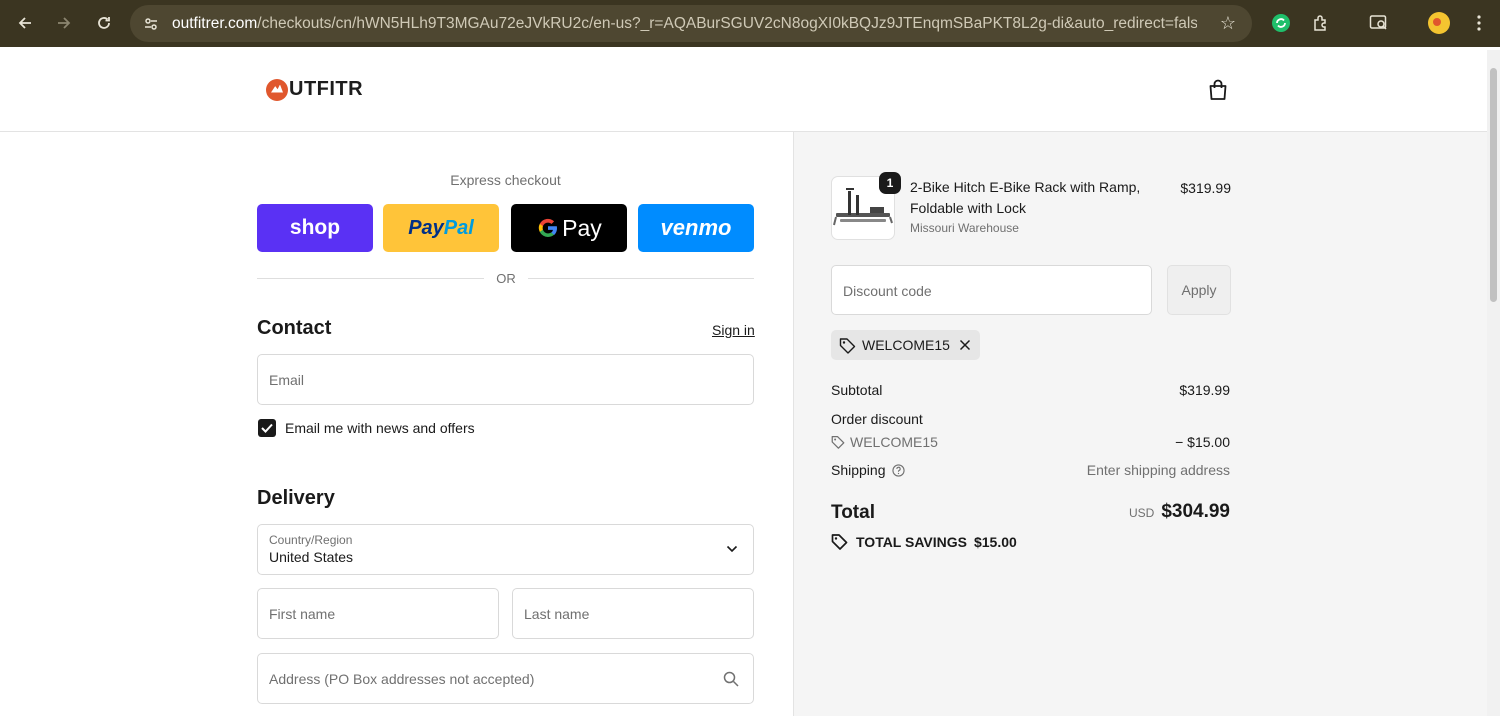 This screenshot has height=716, width=1500. I want to click on last-name-placeholder: Last name, so click(557, 614).